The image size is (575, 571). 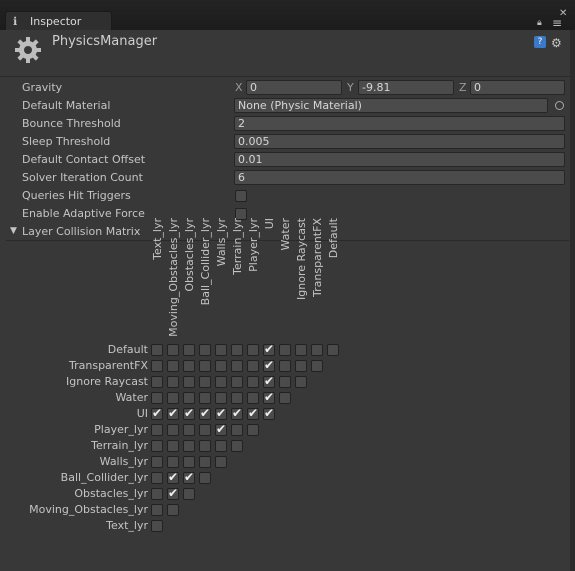 I want to click on help-icon: ?, so click(x=540, y=42).